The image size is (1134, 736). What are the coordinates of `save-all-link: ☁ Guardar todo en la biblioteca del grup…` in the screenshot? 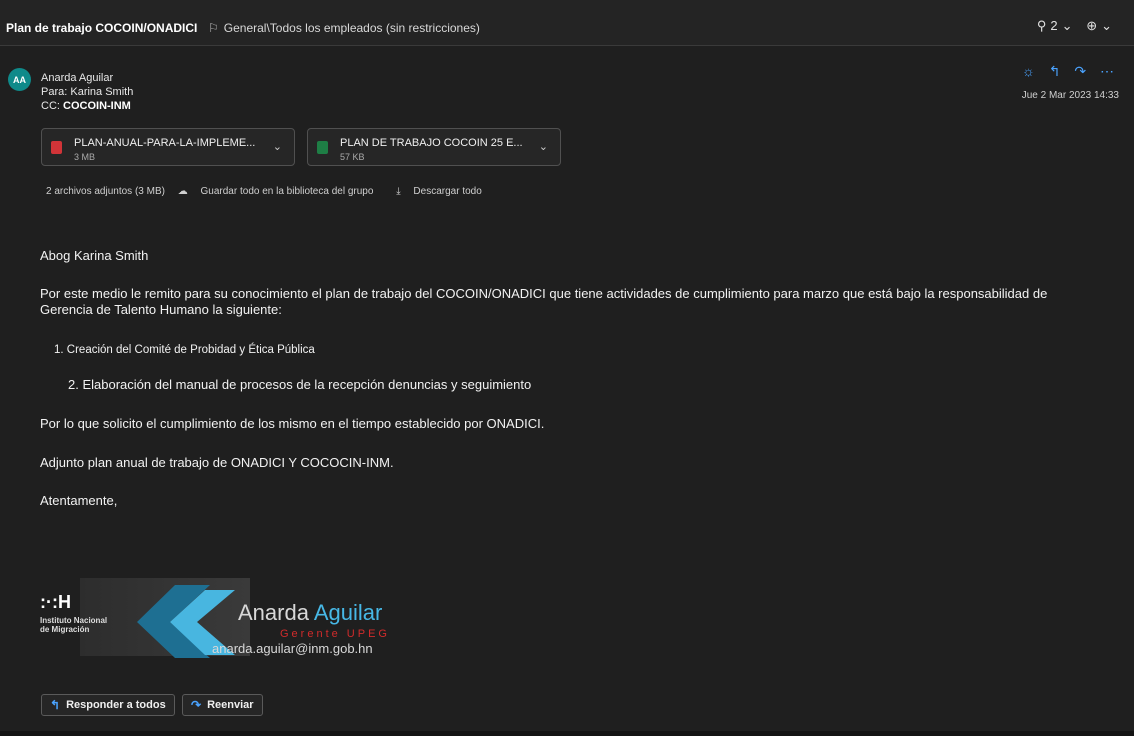 It's located at (281, 191).